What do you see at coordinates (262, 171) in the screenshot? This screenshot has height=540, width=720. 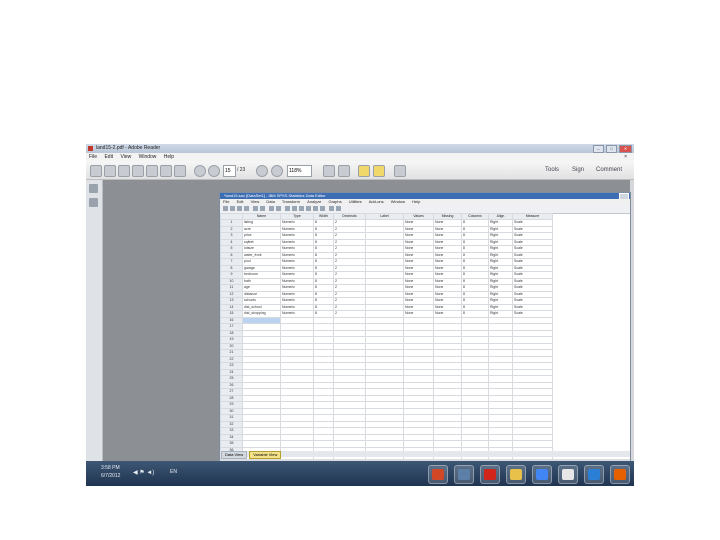 I see `zoom-out-icon` at bounding box center [262, 171].